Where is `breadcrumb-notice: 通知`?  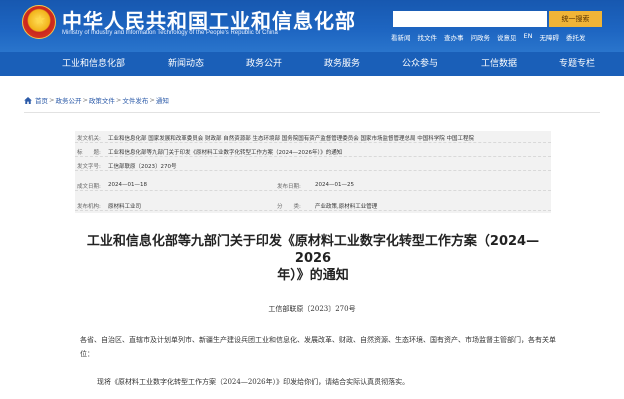
breadcrumb-notice: 通知 is located at coordinates (162, 100).